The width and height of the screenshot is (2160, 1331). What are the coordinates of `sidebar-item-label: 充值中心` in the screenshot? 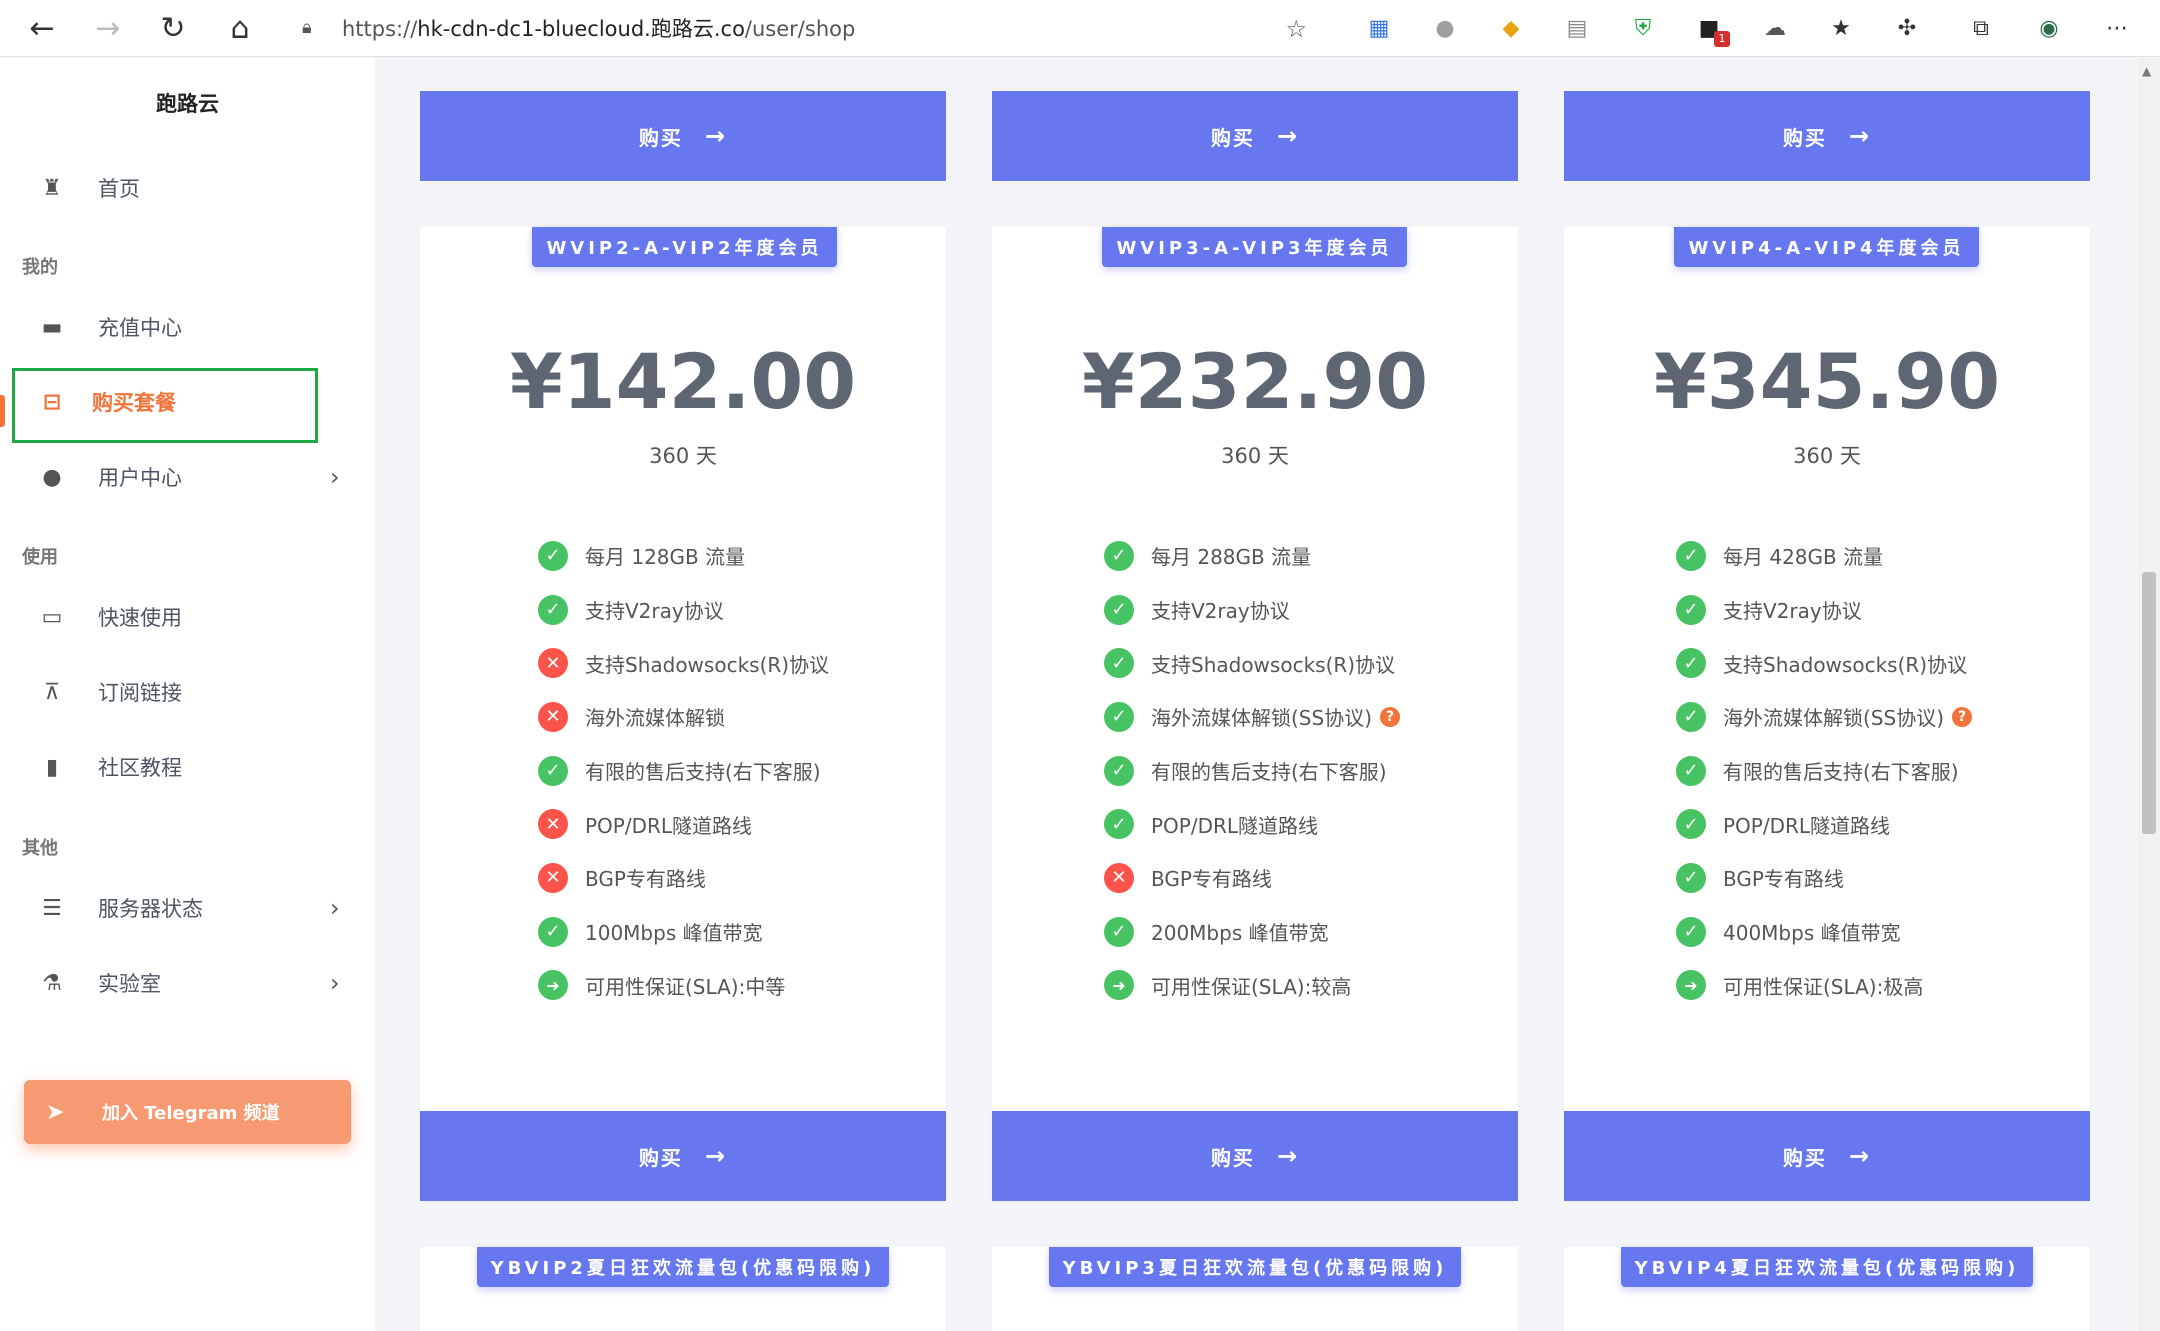 It's located at (140, 328).